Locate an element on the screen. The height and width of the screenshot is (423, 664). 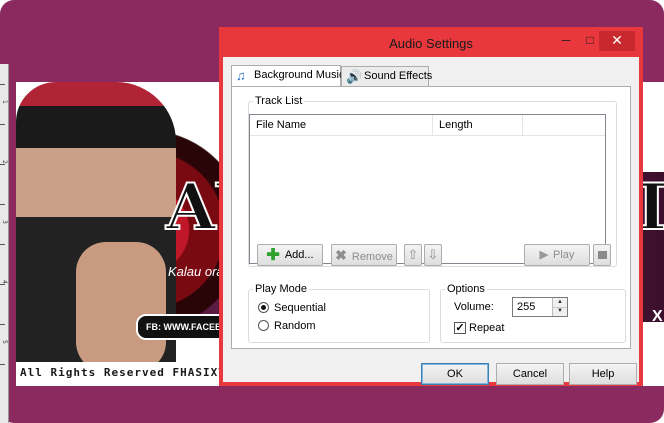
move-up-button: ⇧ is located at coordinates (413, 255).